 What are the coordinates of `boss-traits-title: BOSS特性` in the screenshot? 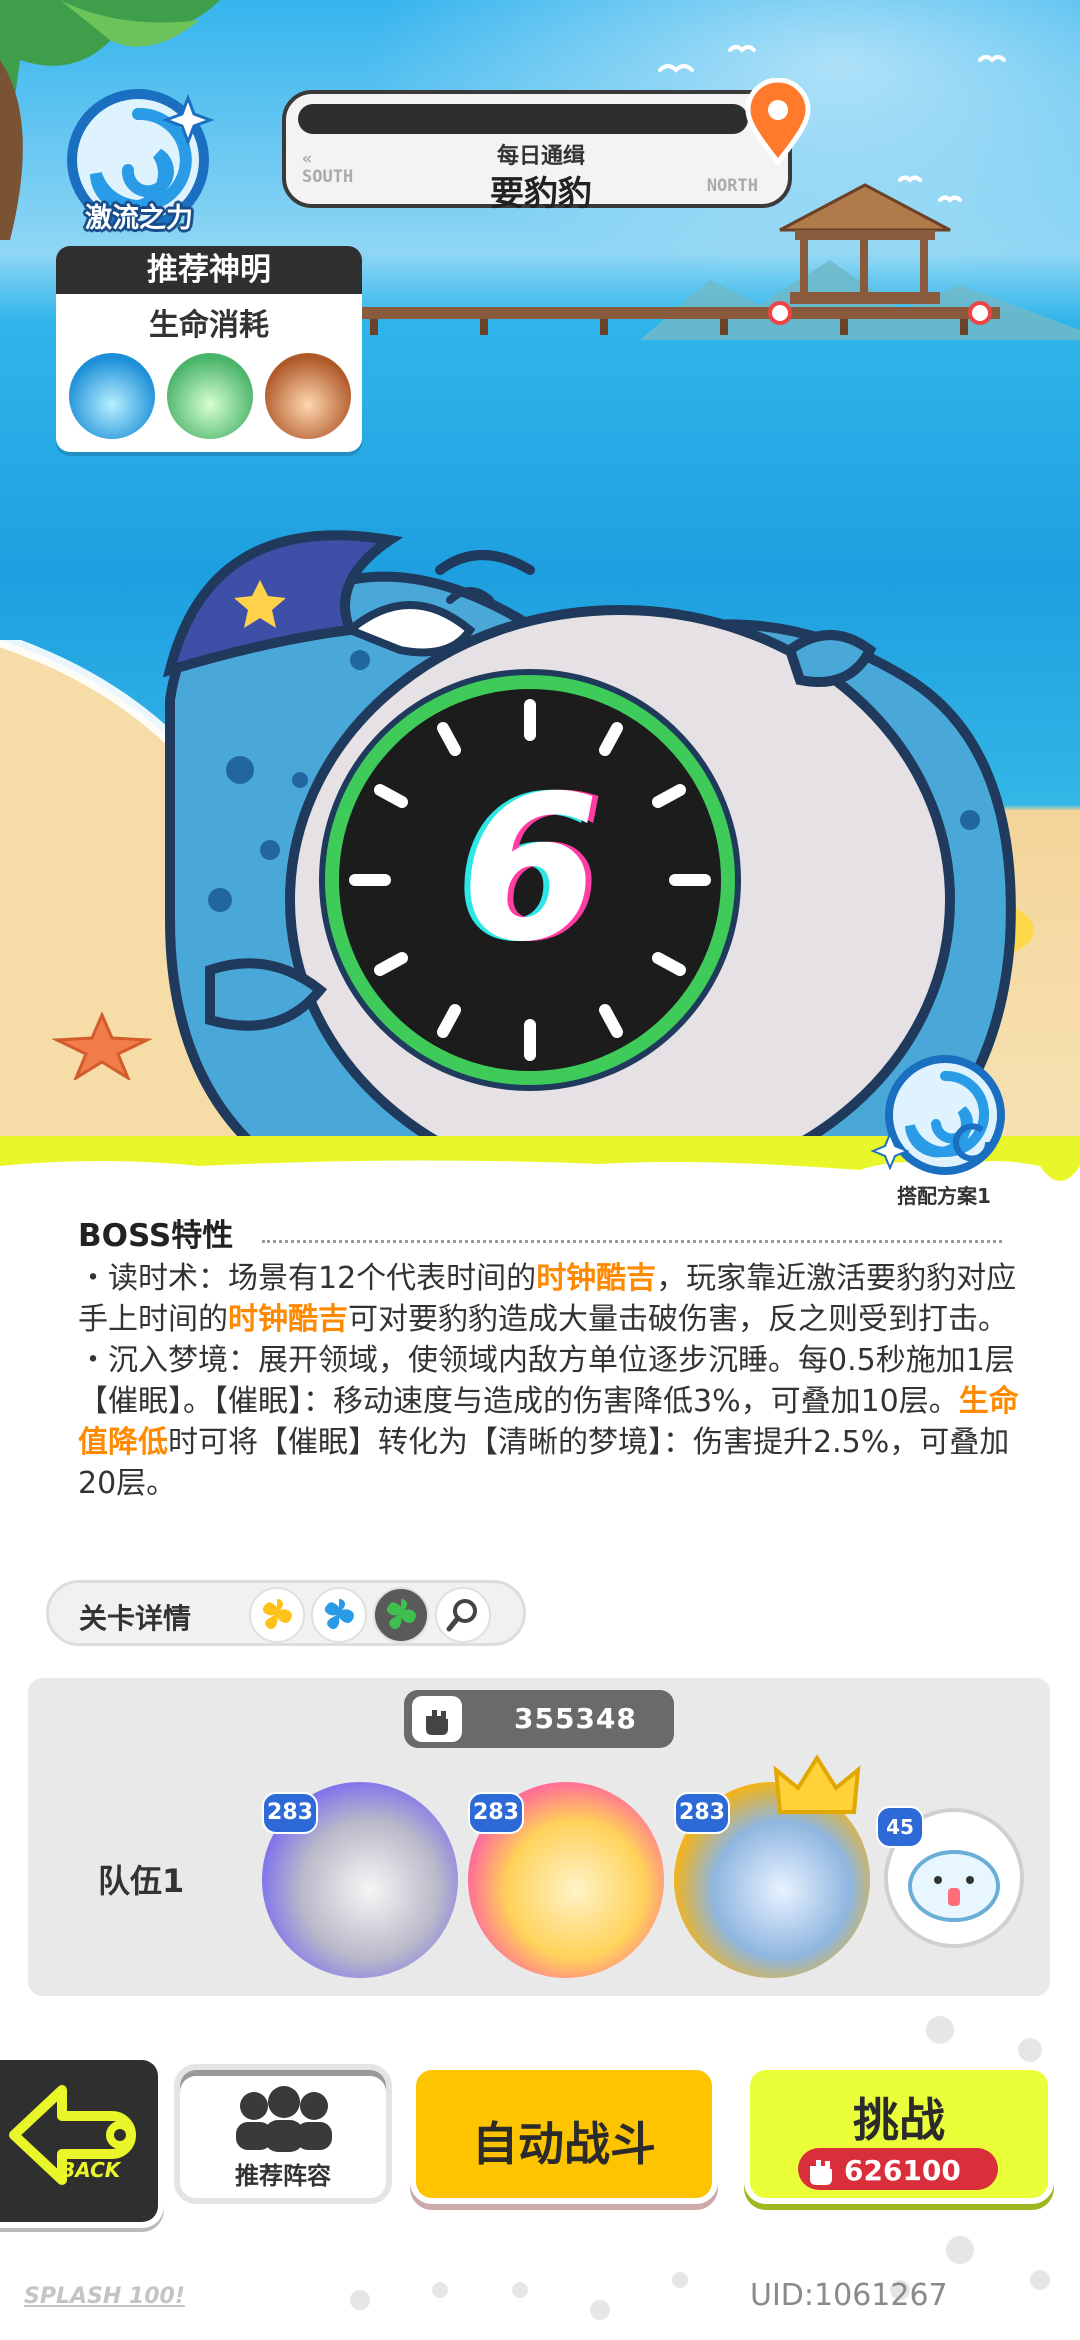 It's located at (156, 1236).